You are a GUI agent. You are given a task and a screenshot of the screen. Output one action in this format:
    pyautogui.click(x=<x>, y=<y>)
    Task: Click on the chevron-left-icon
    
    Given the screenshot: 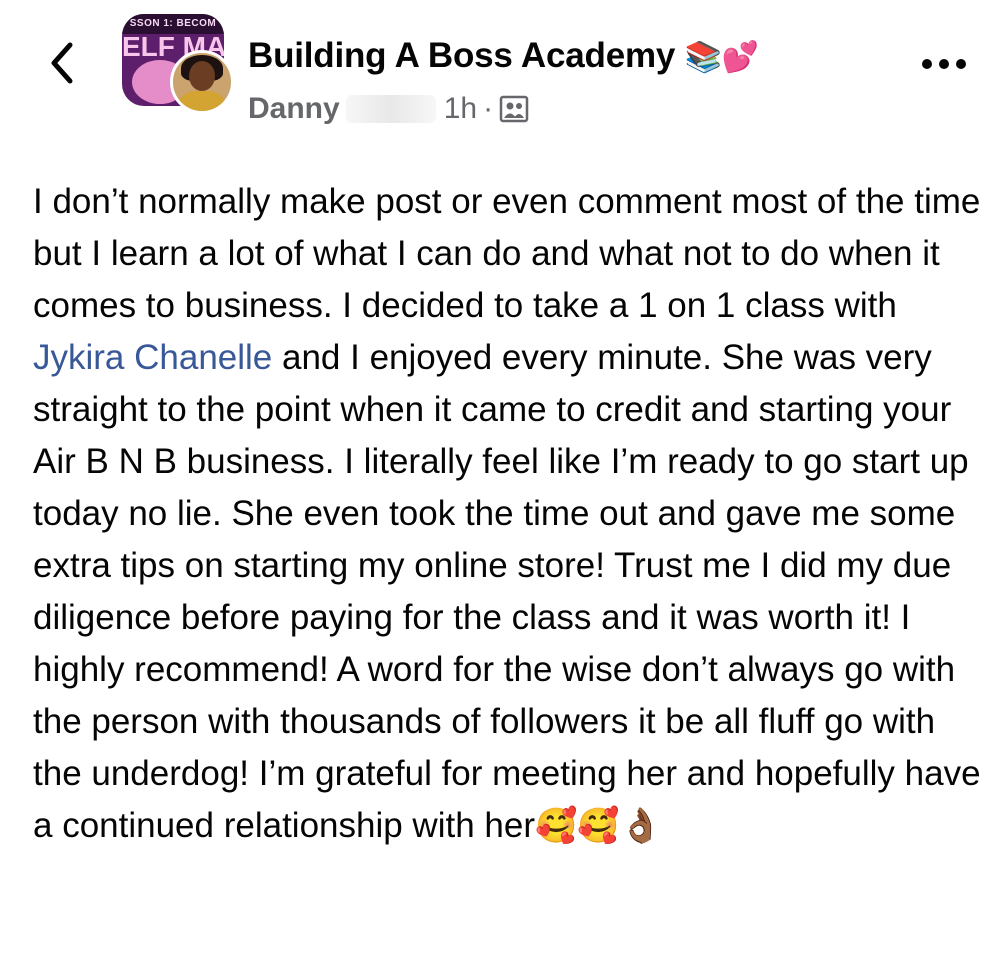 What is the action you would take?
    pyautogui.click(x=62, y=63)
    